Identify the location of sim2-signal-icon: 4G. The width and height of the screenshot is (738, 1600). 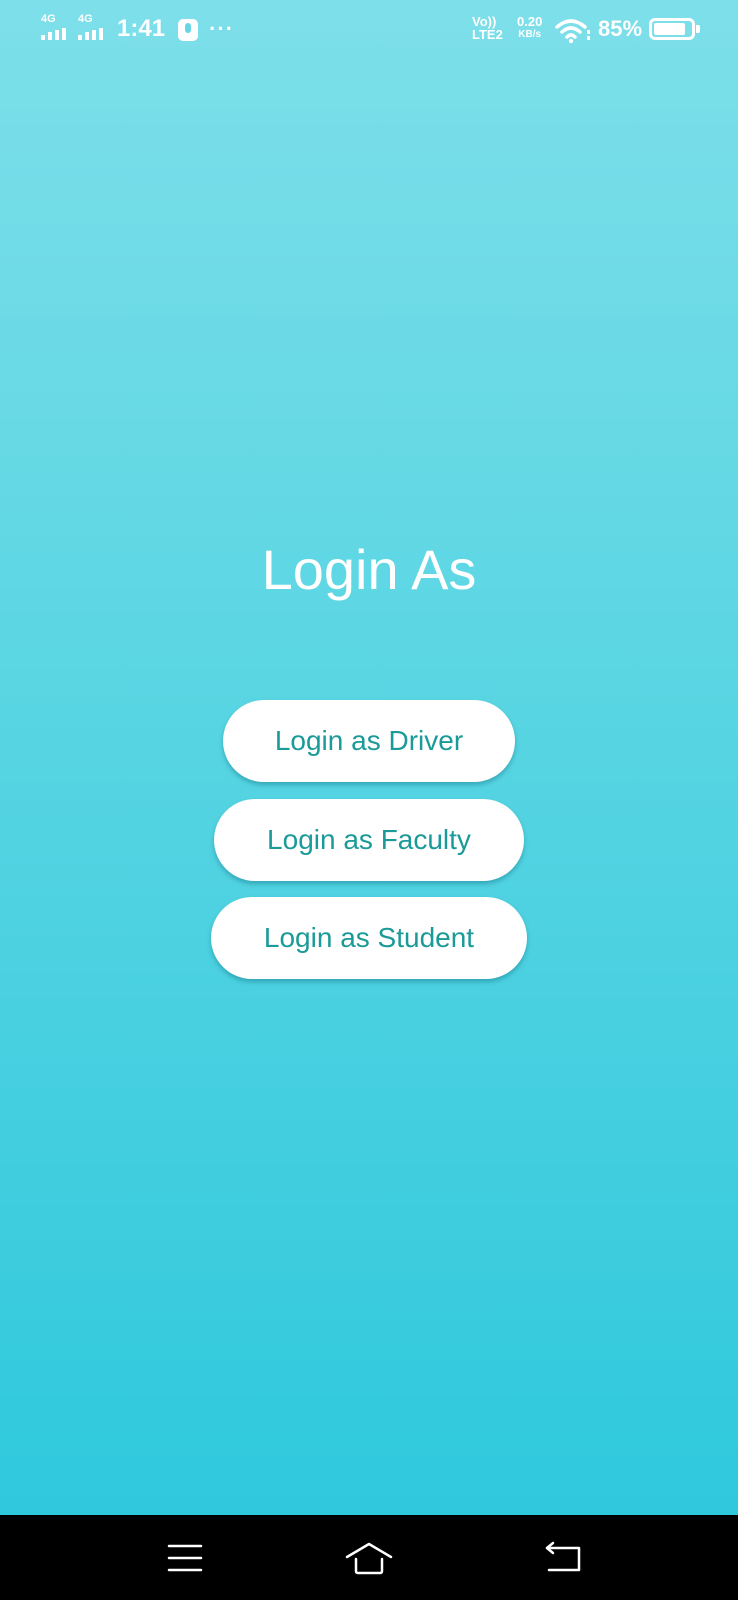
(94, 28).